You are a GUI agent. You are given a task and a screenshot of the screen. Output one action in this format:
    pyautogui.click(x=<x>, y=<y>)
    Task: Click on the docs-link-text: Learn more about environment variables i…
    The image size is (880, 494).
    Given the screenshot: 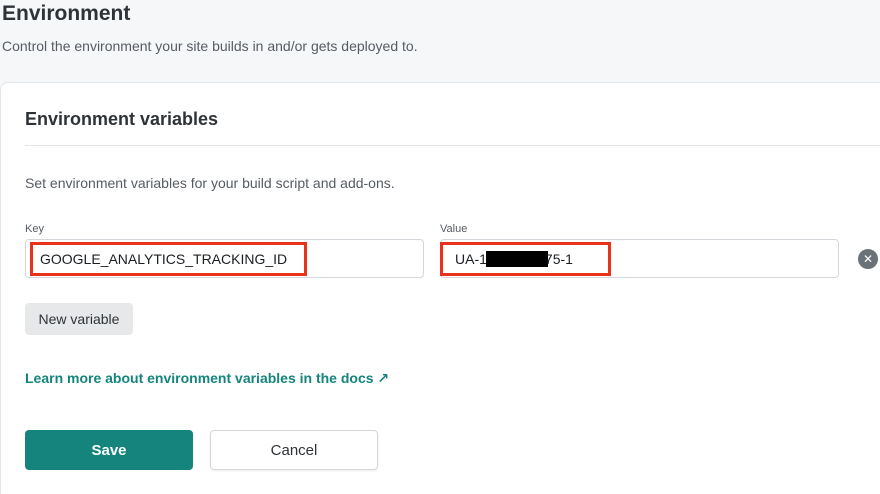 What is the action you would take?
    pyautogui.click(x=199, y=378)
    